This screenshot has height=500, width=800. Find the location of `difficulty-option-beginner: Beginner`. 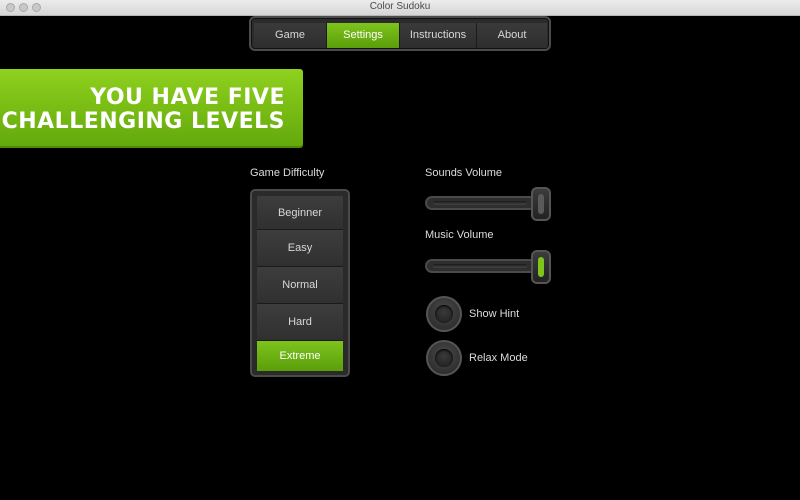

difficulty-option-beginner: Beginner is located at coordinates (300, 213).